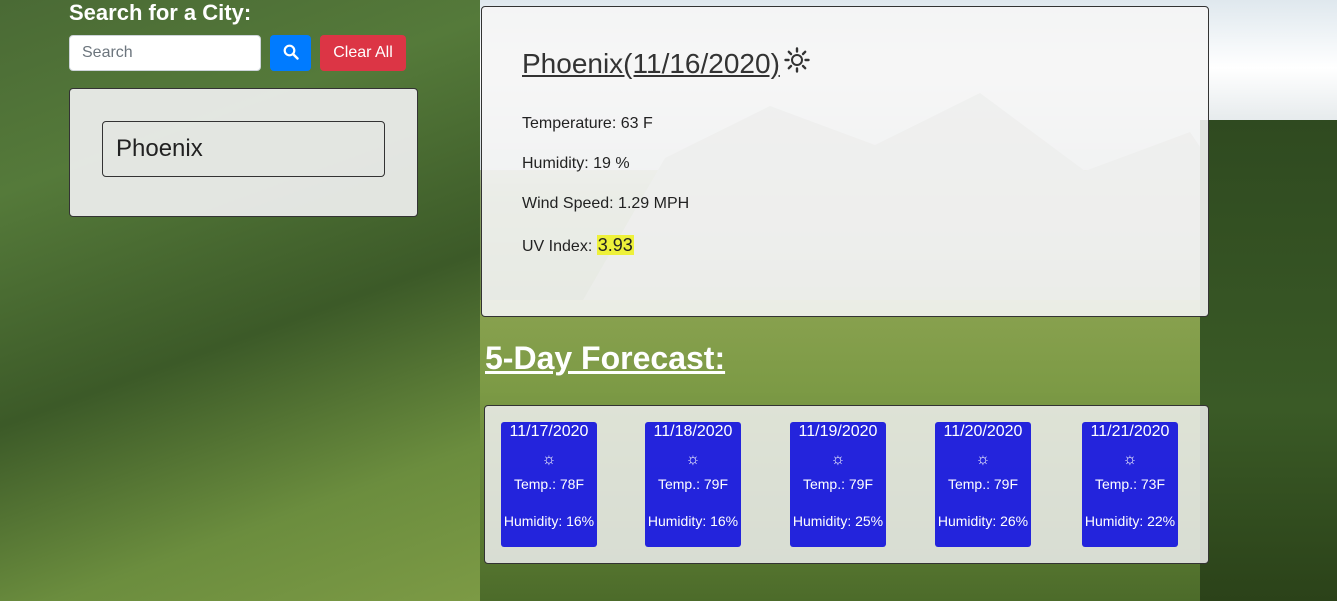 This screenshot has width=1337, height=601. I want to click on forecast-title: 5-Day Forecast:, so click(605, 358).